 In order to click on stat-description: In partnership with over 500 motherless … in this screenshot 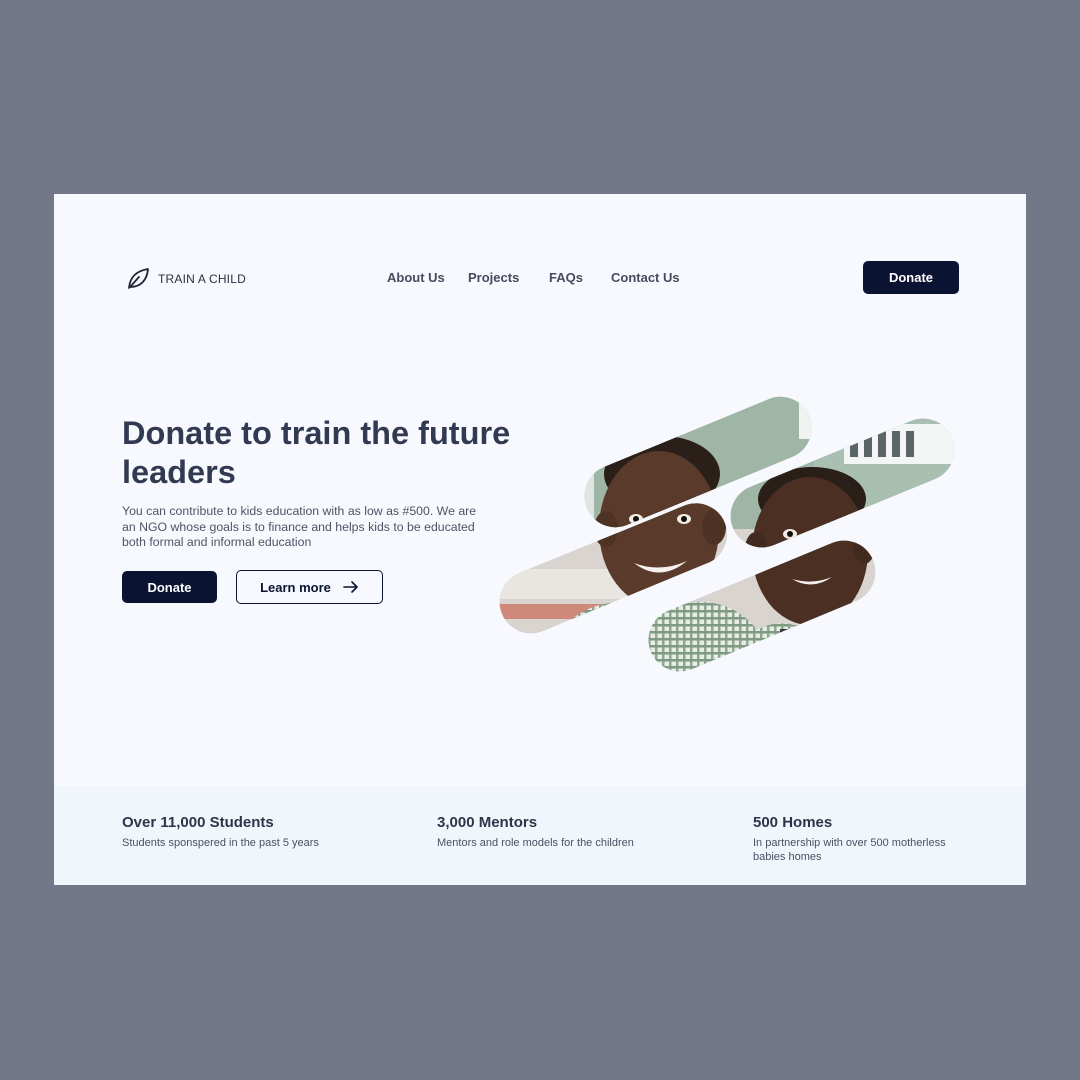, I will do `click(849, 850)`.